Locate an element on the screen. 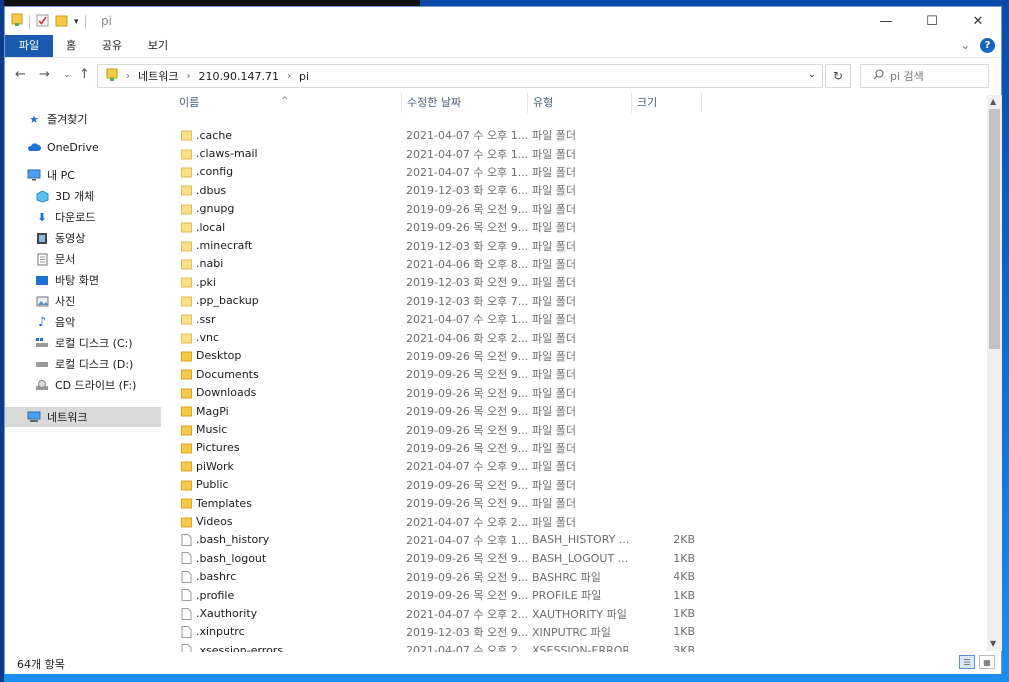  back-arrow-icon: ← is located at coordinates (20, 74).